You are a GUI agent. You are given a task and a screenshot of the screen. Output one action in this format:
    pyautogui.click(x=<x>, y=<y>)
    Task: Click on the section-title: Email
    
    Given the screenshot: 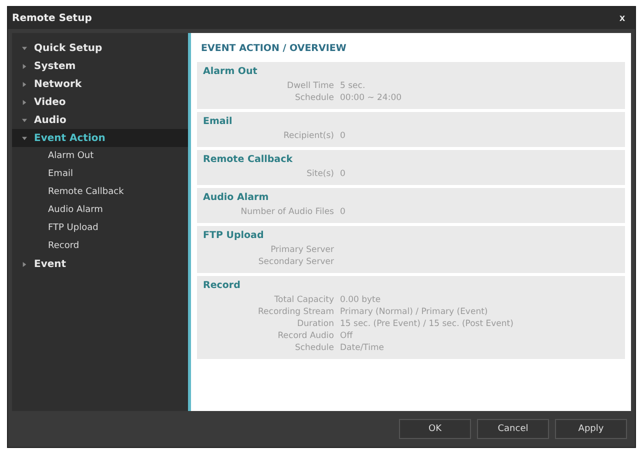 What is the action you would take?
    pyautogui.click(x=218, y=121)
    